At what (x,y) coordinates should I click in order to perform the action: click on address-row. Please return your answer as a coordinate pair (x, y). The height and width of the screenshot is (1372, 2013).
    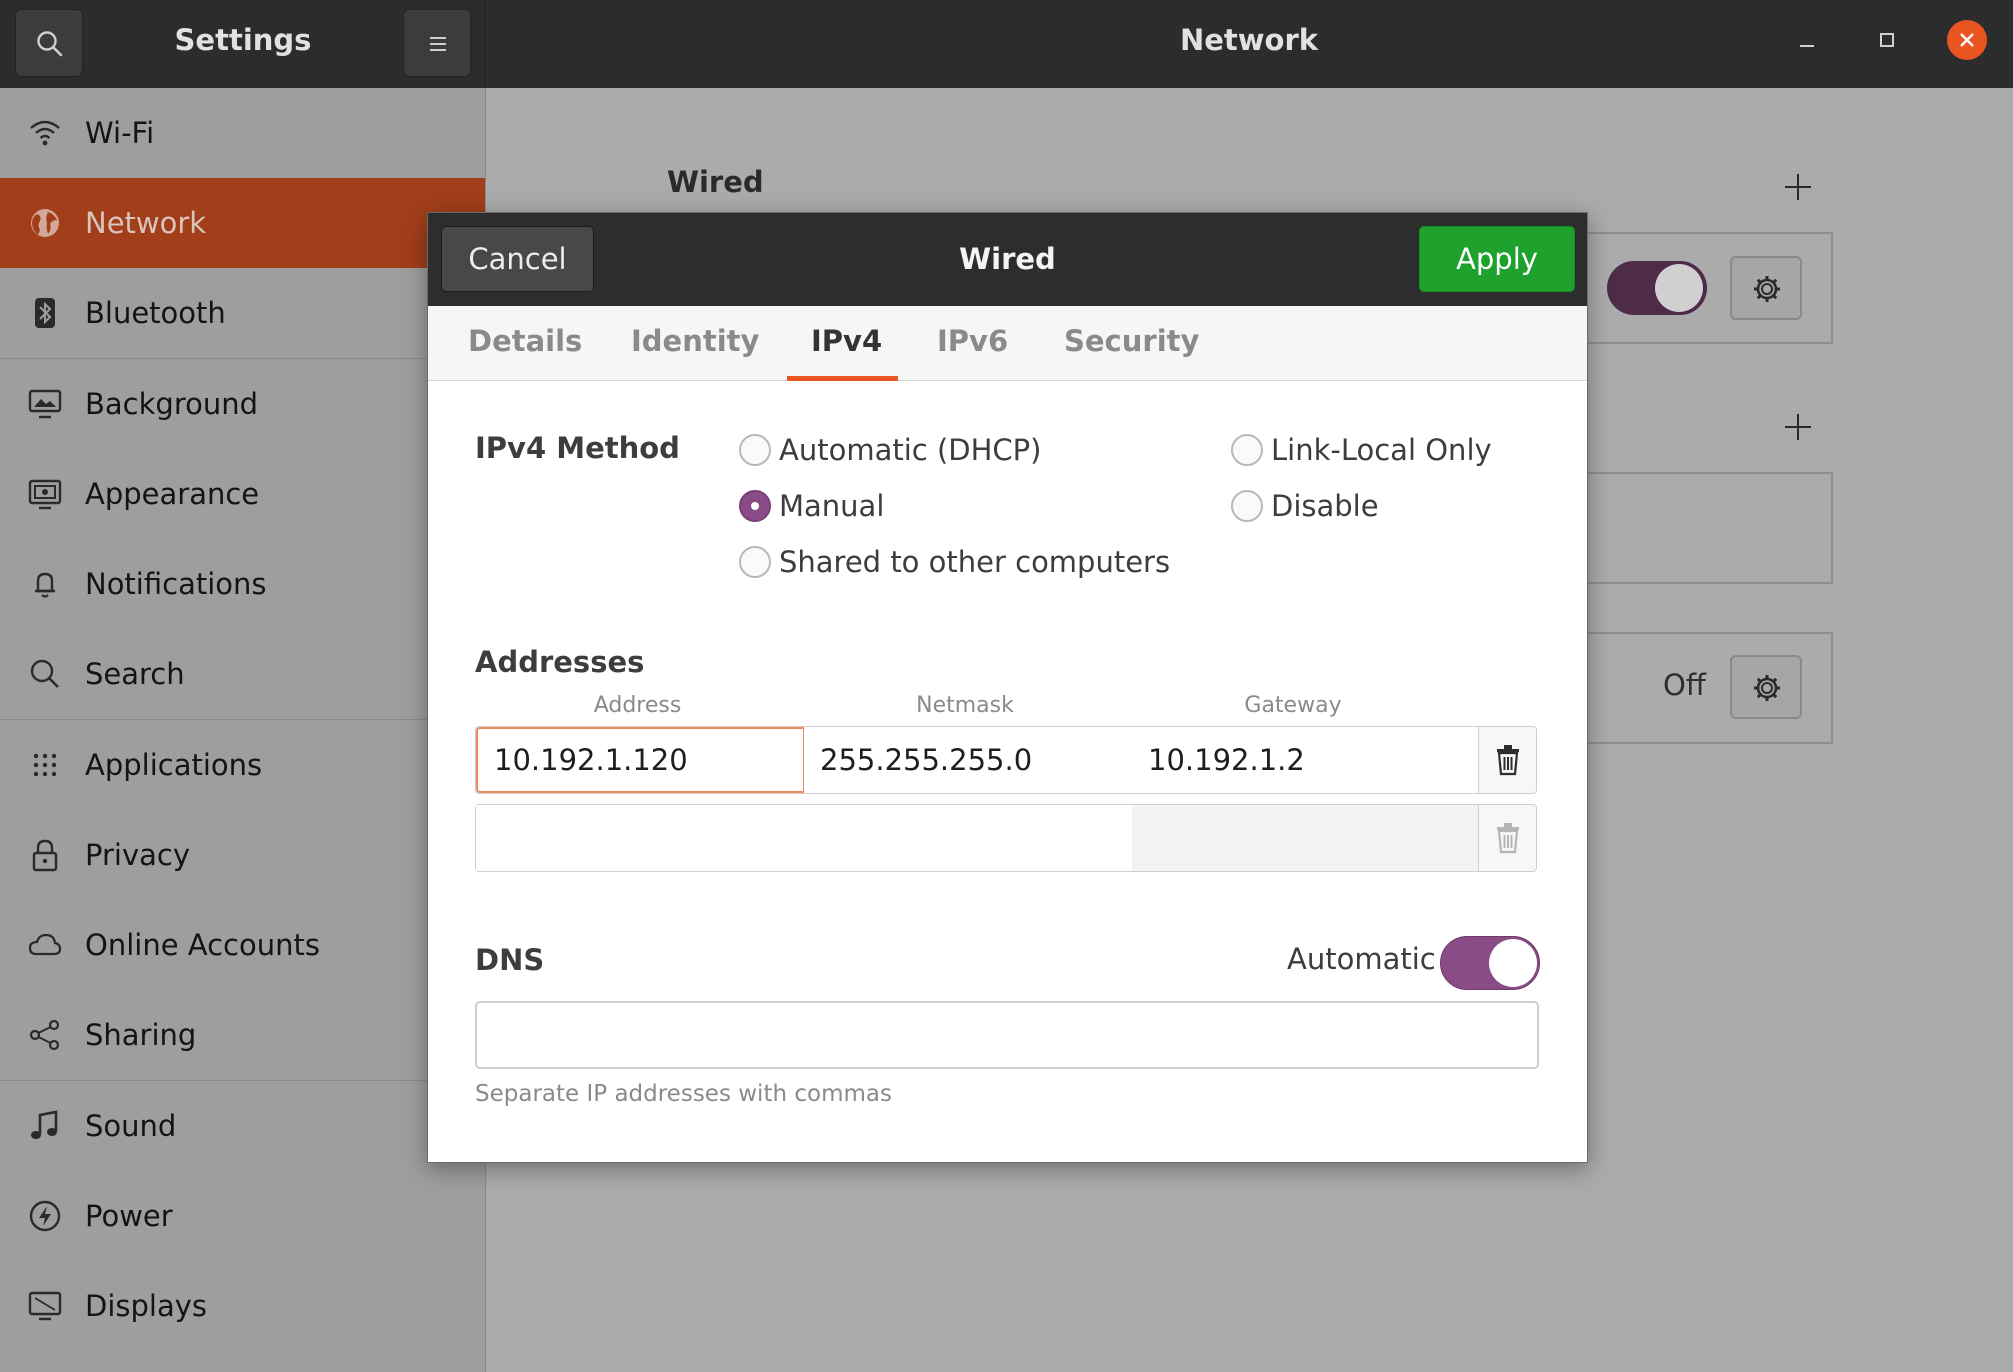
    Looking at the image, I should click on (1006, 838).